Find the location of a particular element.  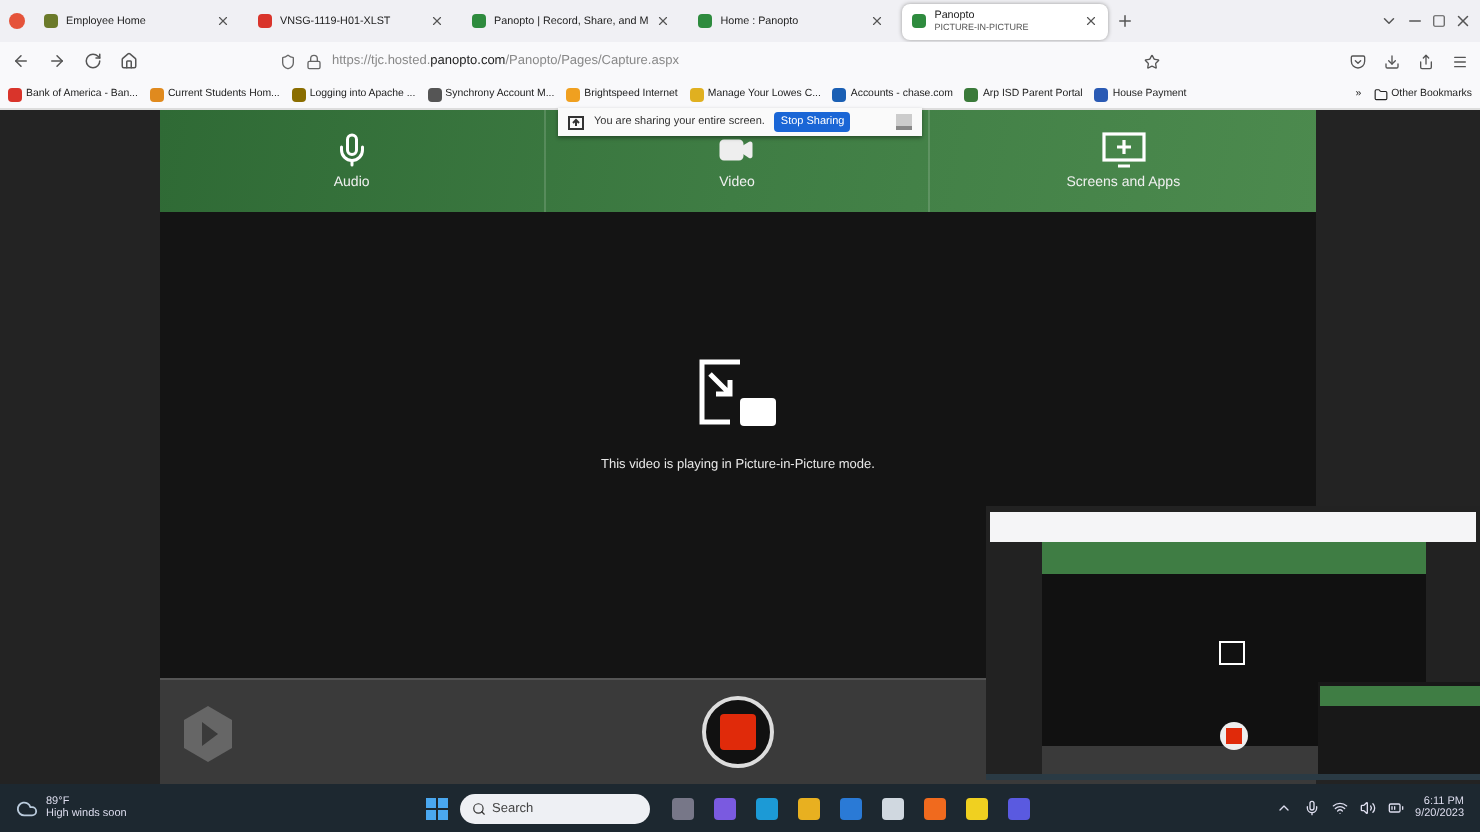

search-icon is located at coordinates (479, 808).